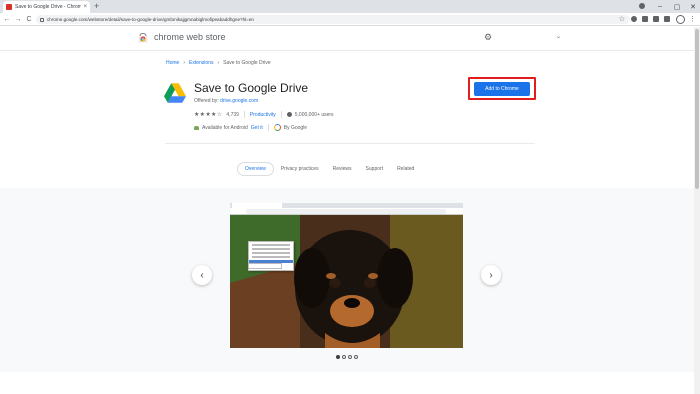 The width and height of the screenshot is (700, 394). Describe the element at coordinates (488, 37) in the screenshot. I see `settings-gear-icon: ⚙` at that location.